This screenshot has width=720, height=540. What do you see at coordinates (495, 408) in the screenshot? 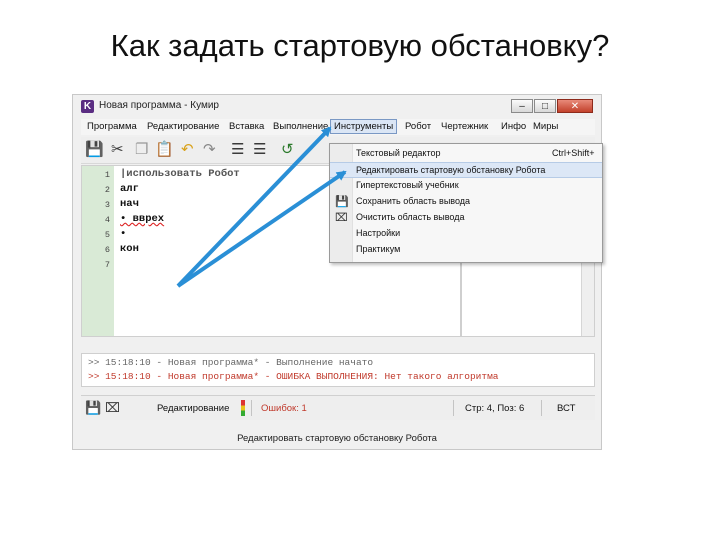
I see `status-position: Стр: 4, Поз: 6` at bounding box center [495, 408].